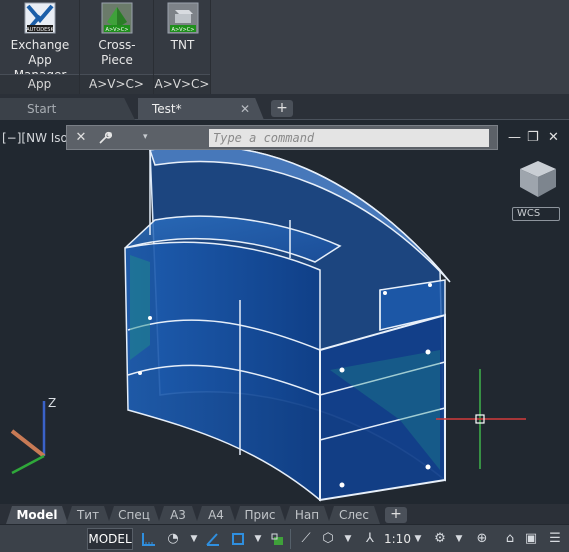 This screenshot has height=552, width=569. I want to click on minimize-icon: —, so click(514, 138).